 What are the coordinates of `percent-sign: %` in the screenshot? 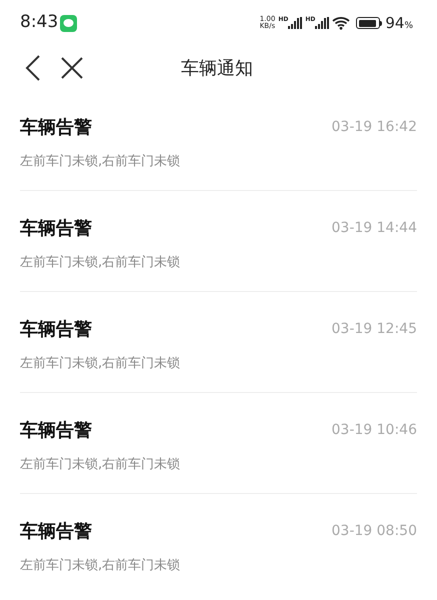 It's located at (408, 26).